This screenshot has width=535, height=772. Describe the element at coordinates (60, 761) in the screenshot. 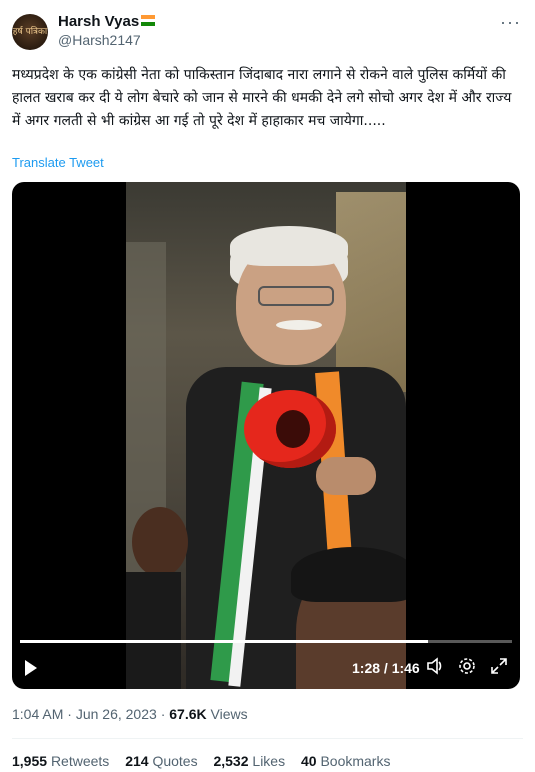

I see `retweets-stat: 1,955 Retweets` at that location.